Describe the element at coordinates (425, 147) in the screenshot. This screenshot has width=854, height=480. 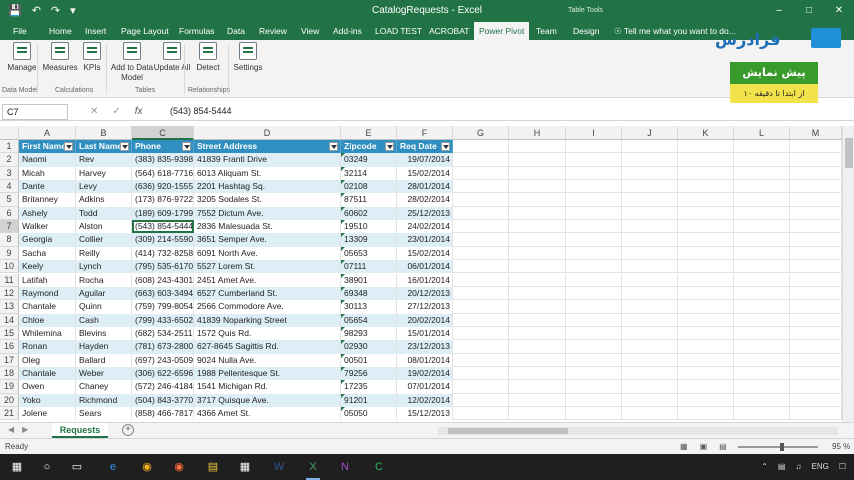
I see `table-header-cell: Req Date` at that location.